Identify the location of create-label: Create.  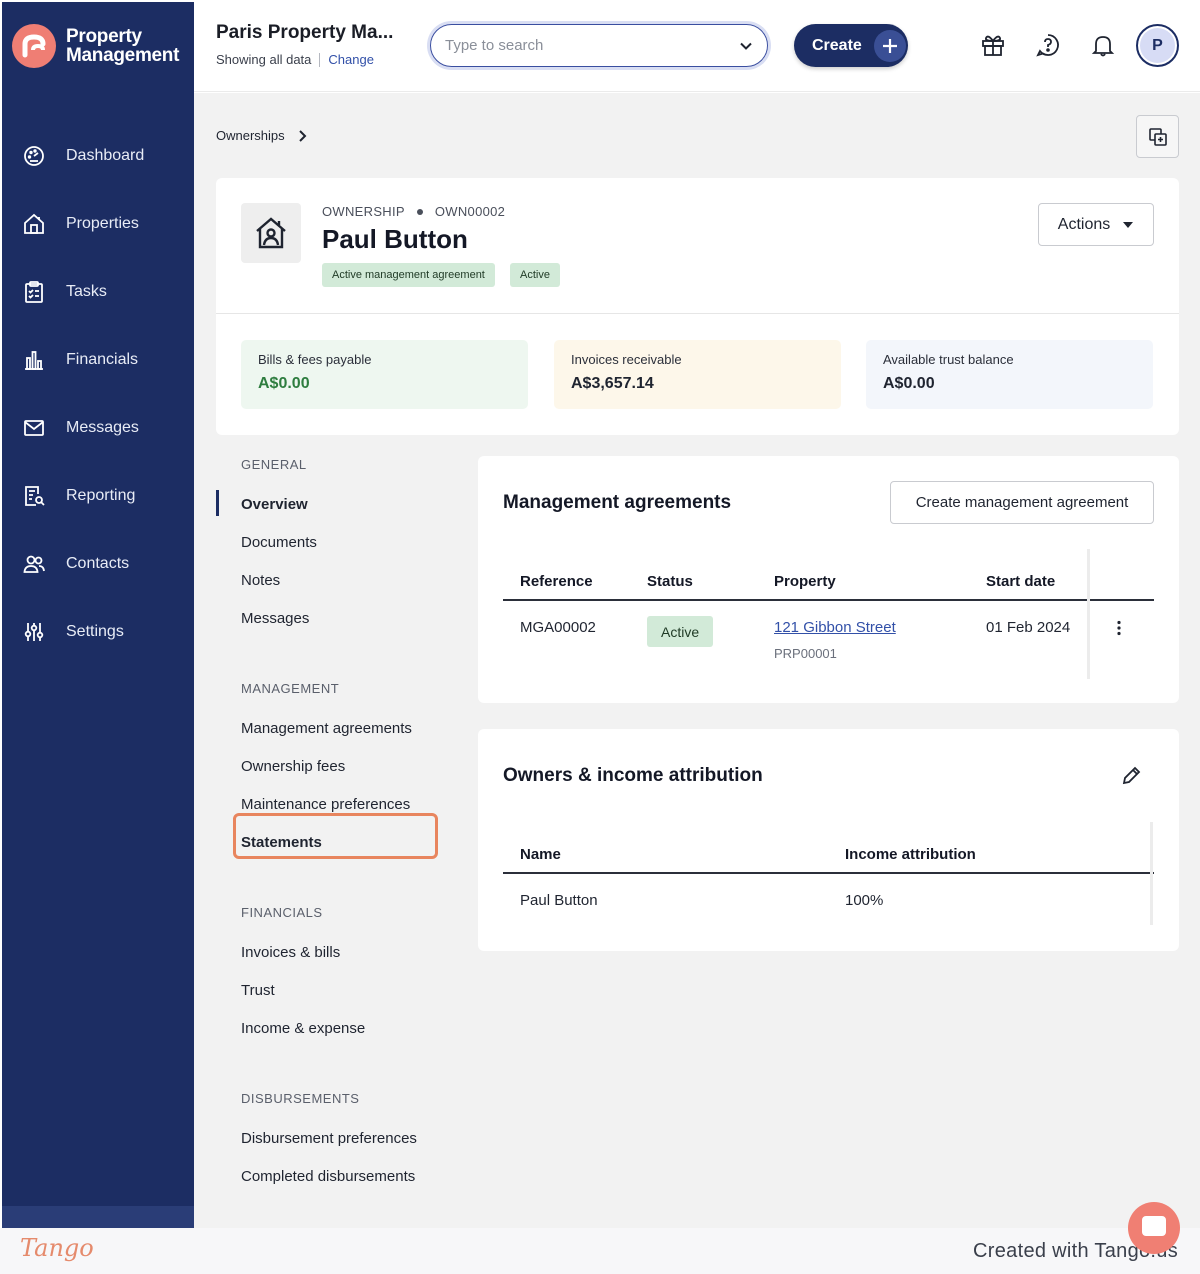
(837, 45).